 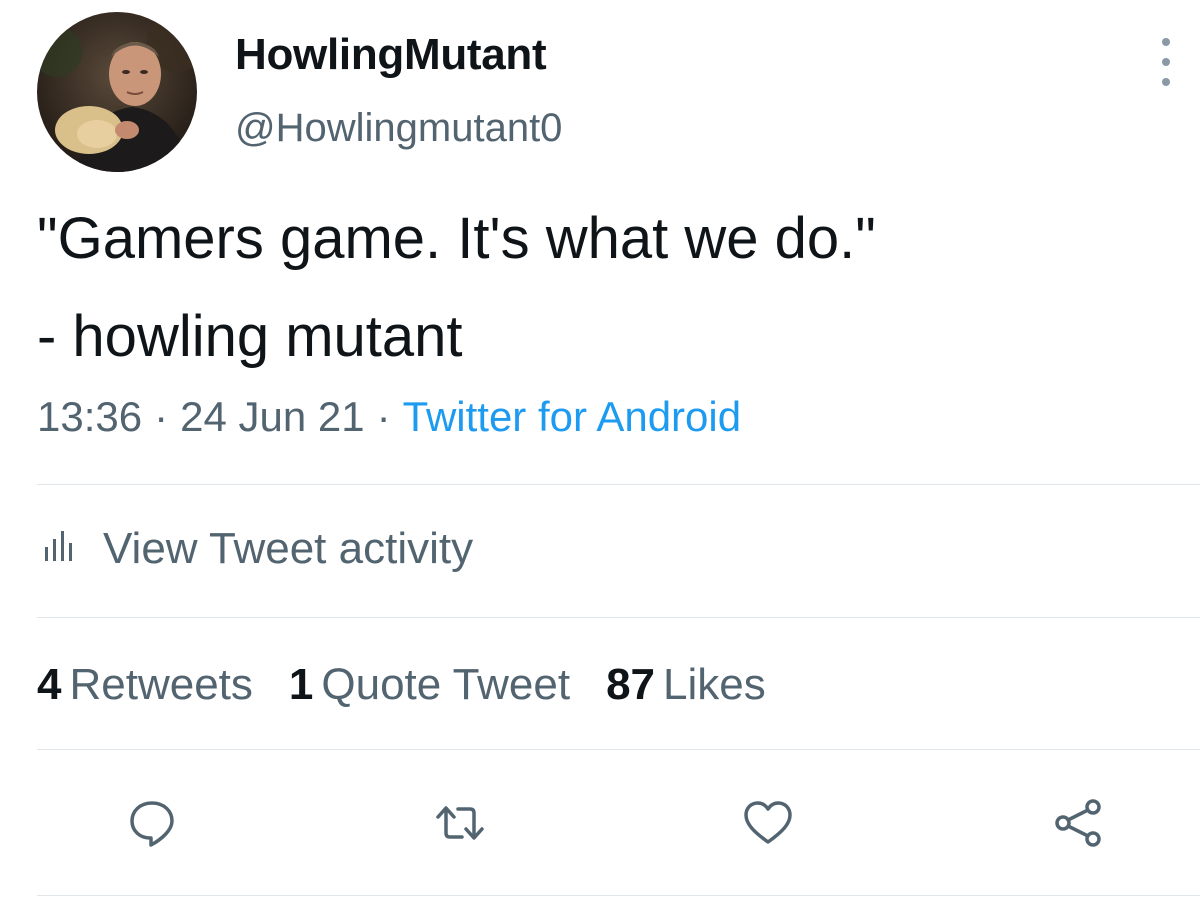 I want to click on retweet-button, so click(x=460, y=823).